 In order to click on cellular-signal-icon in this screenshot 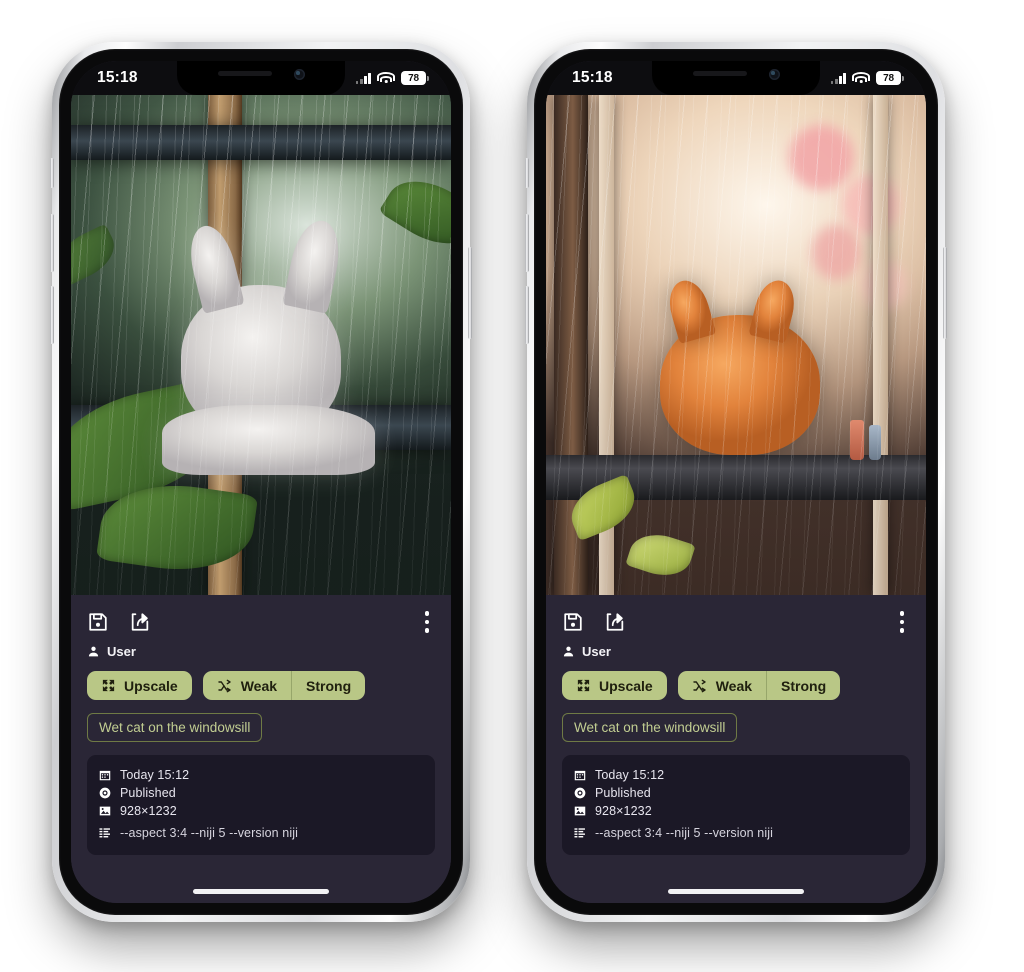, I will do `click(363, 78)`.